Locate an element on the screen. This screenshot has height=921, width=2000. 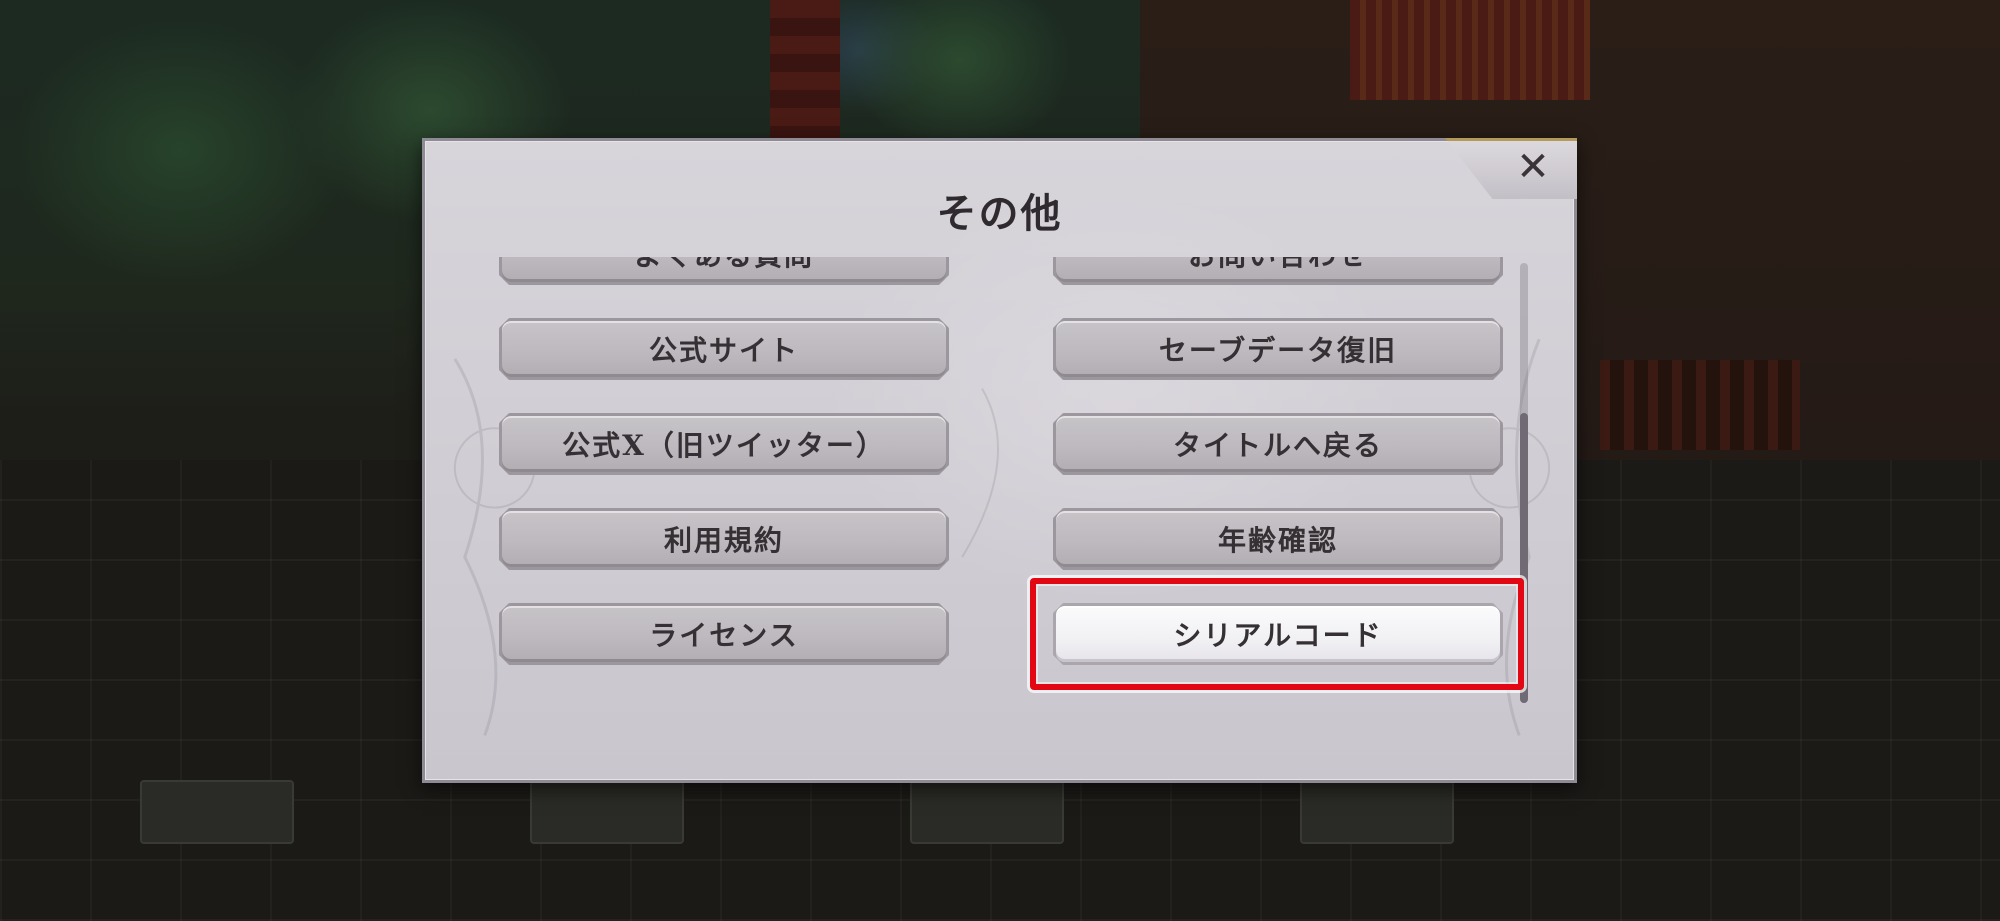
button-label: シリアルコード is located at coordinates (1278, 635).